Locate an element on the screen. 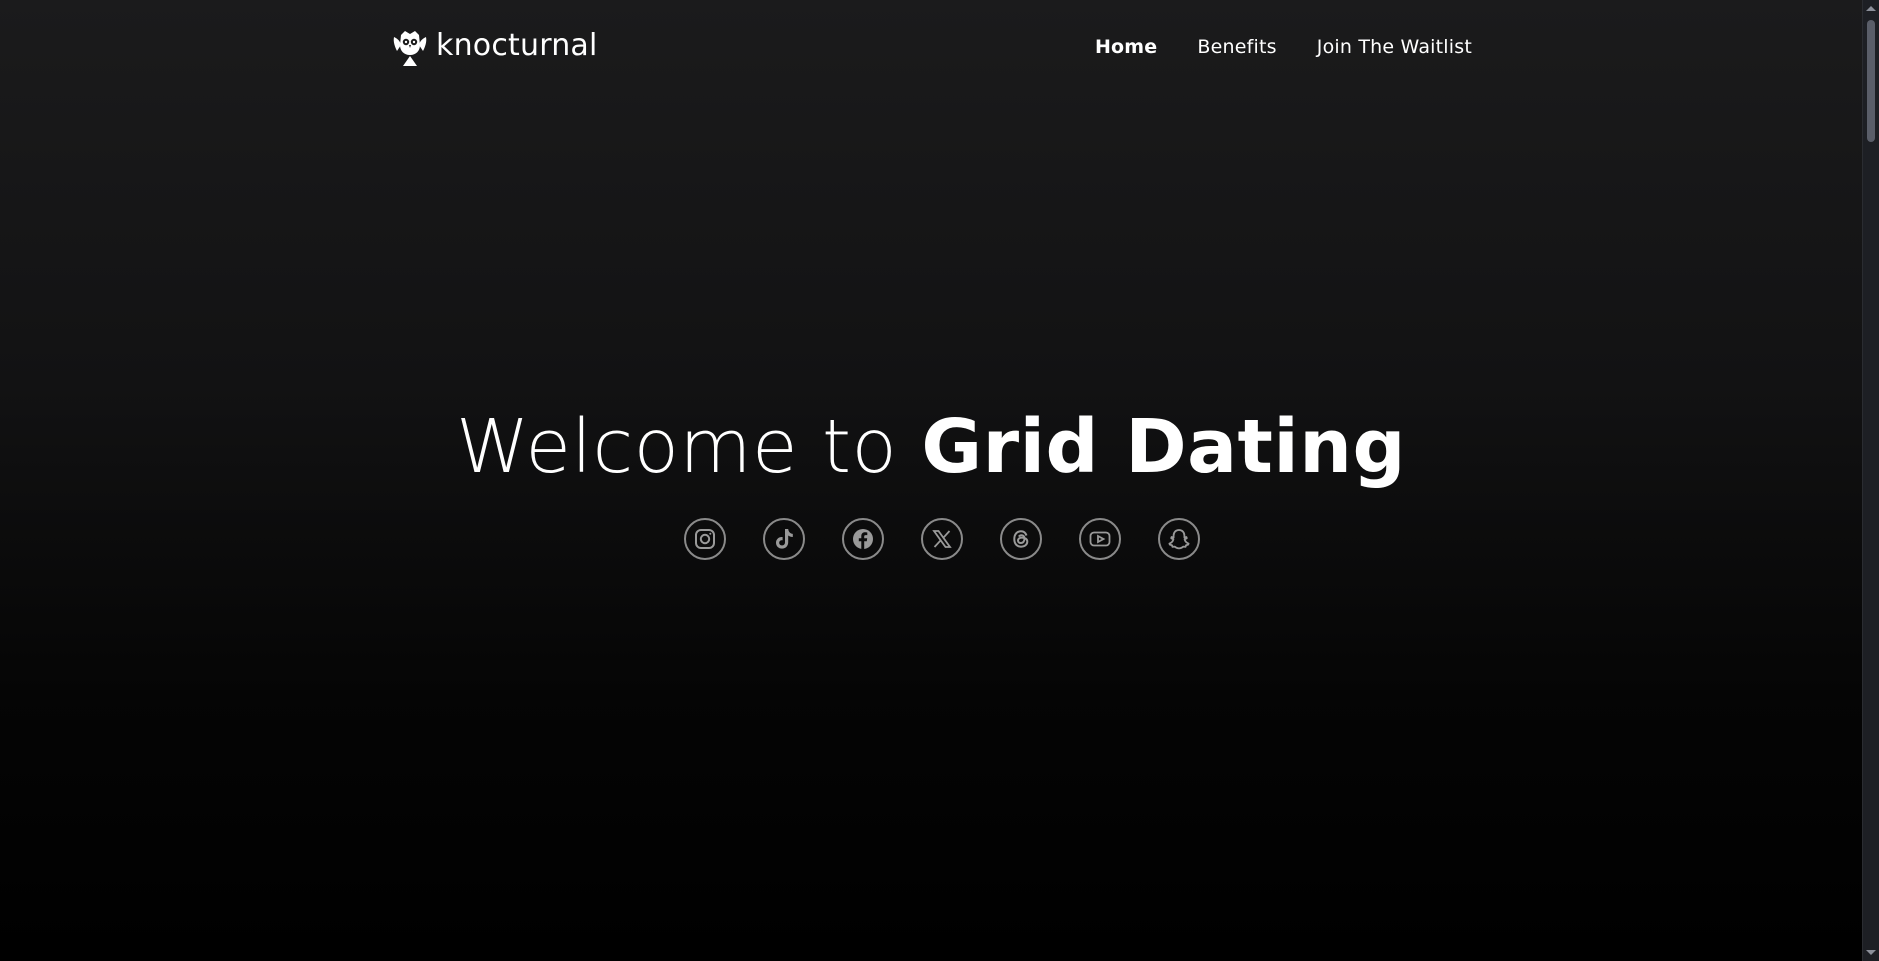 This screenshot has height=961, width=1879. x-icon is located at coordinates (942, 539).